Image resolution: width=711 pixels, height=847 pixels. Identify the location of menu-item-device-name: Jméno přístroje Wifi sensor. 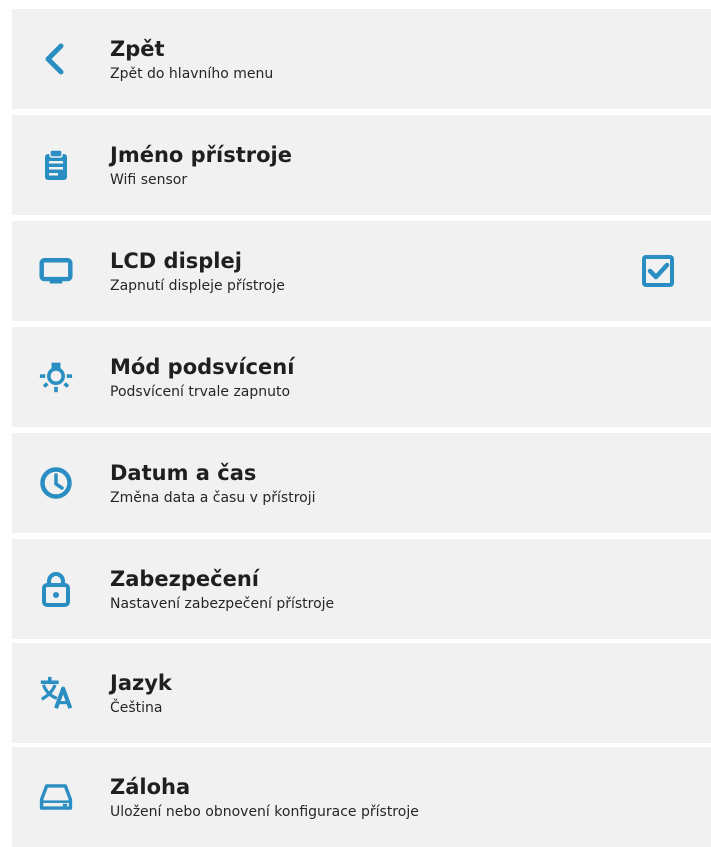
(361, 165).